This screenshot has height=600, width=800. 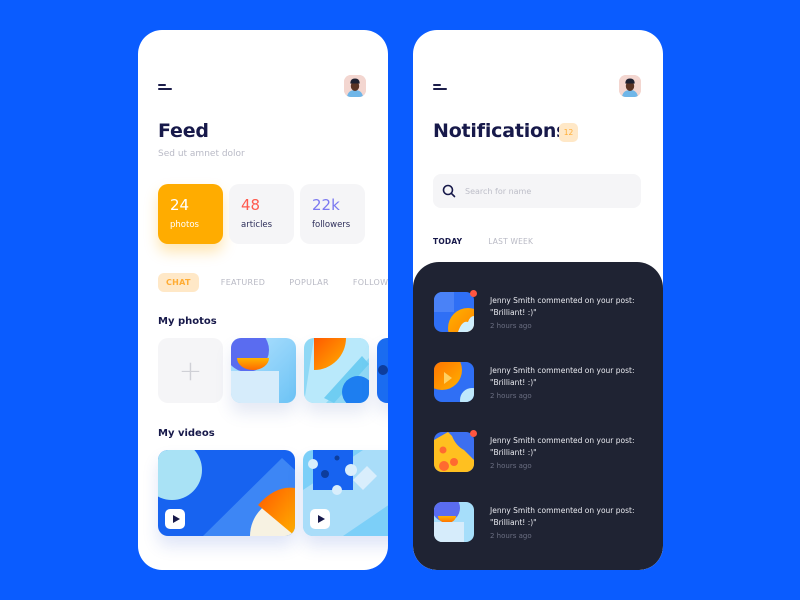 What do you see at coordinates (331, 225) in the screenshot?
I see `stat-label: followers` at bounding box center [331, 225].